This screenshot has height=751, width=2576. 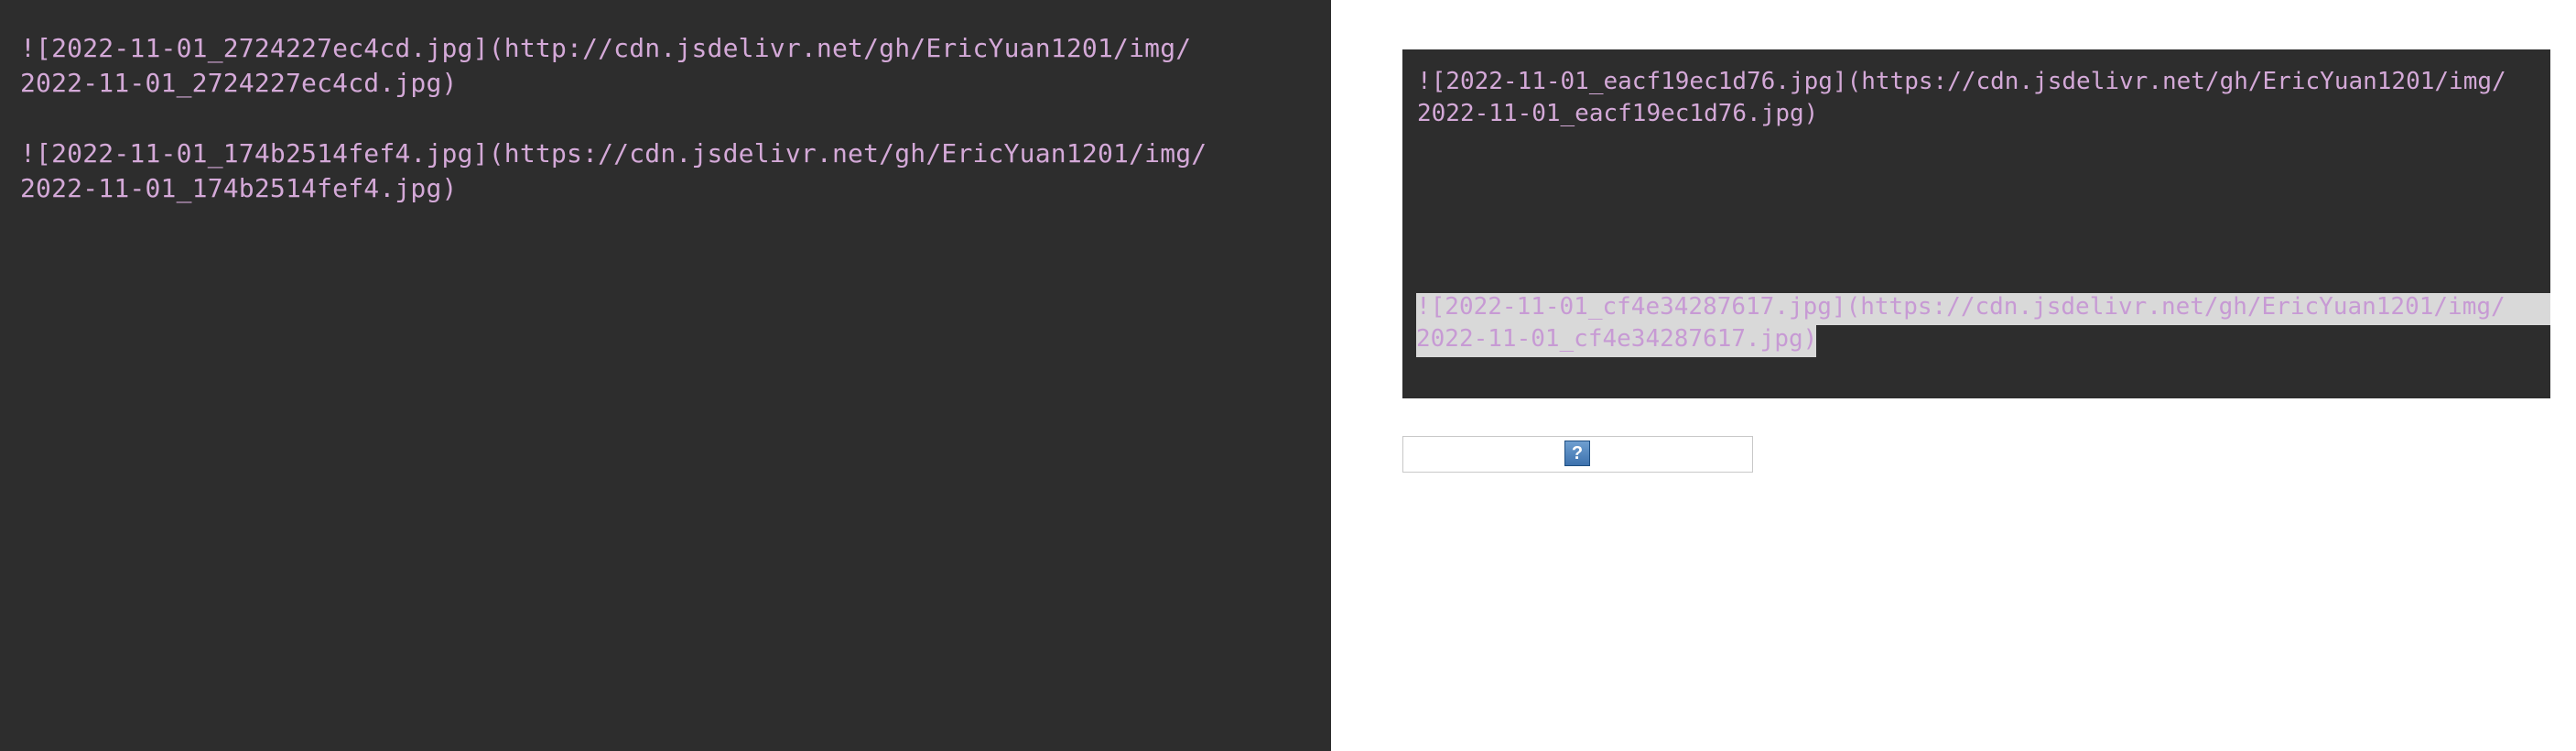 What do you see at coordinates (239, 83) in the screenshot?
I see `left-image-link-1-line-2: 2022-11-01_2724227ec4cd.jpg)` at bounding box center [239, 83].